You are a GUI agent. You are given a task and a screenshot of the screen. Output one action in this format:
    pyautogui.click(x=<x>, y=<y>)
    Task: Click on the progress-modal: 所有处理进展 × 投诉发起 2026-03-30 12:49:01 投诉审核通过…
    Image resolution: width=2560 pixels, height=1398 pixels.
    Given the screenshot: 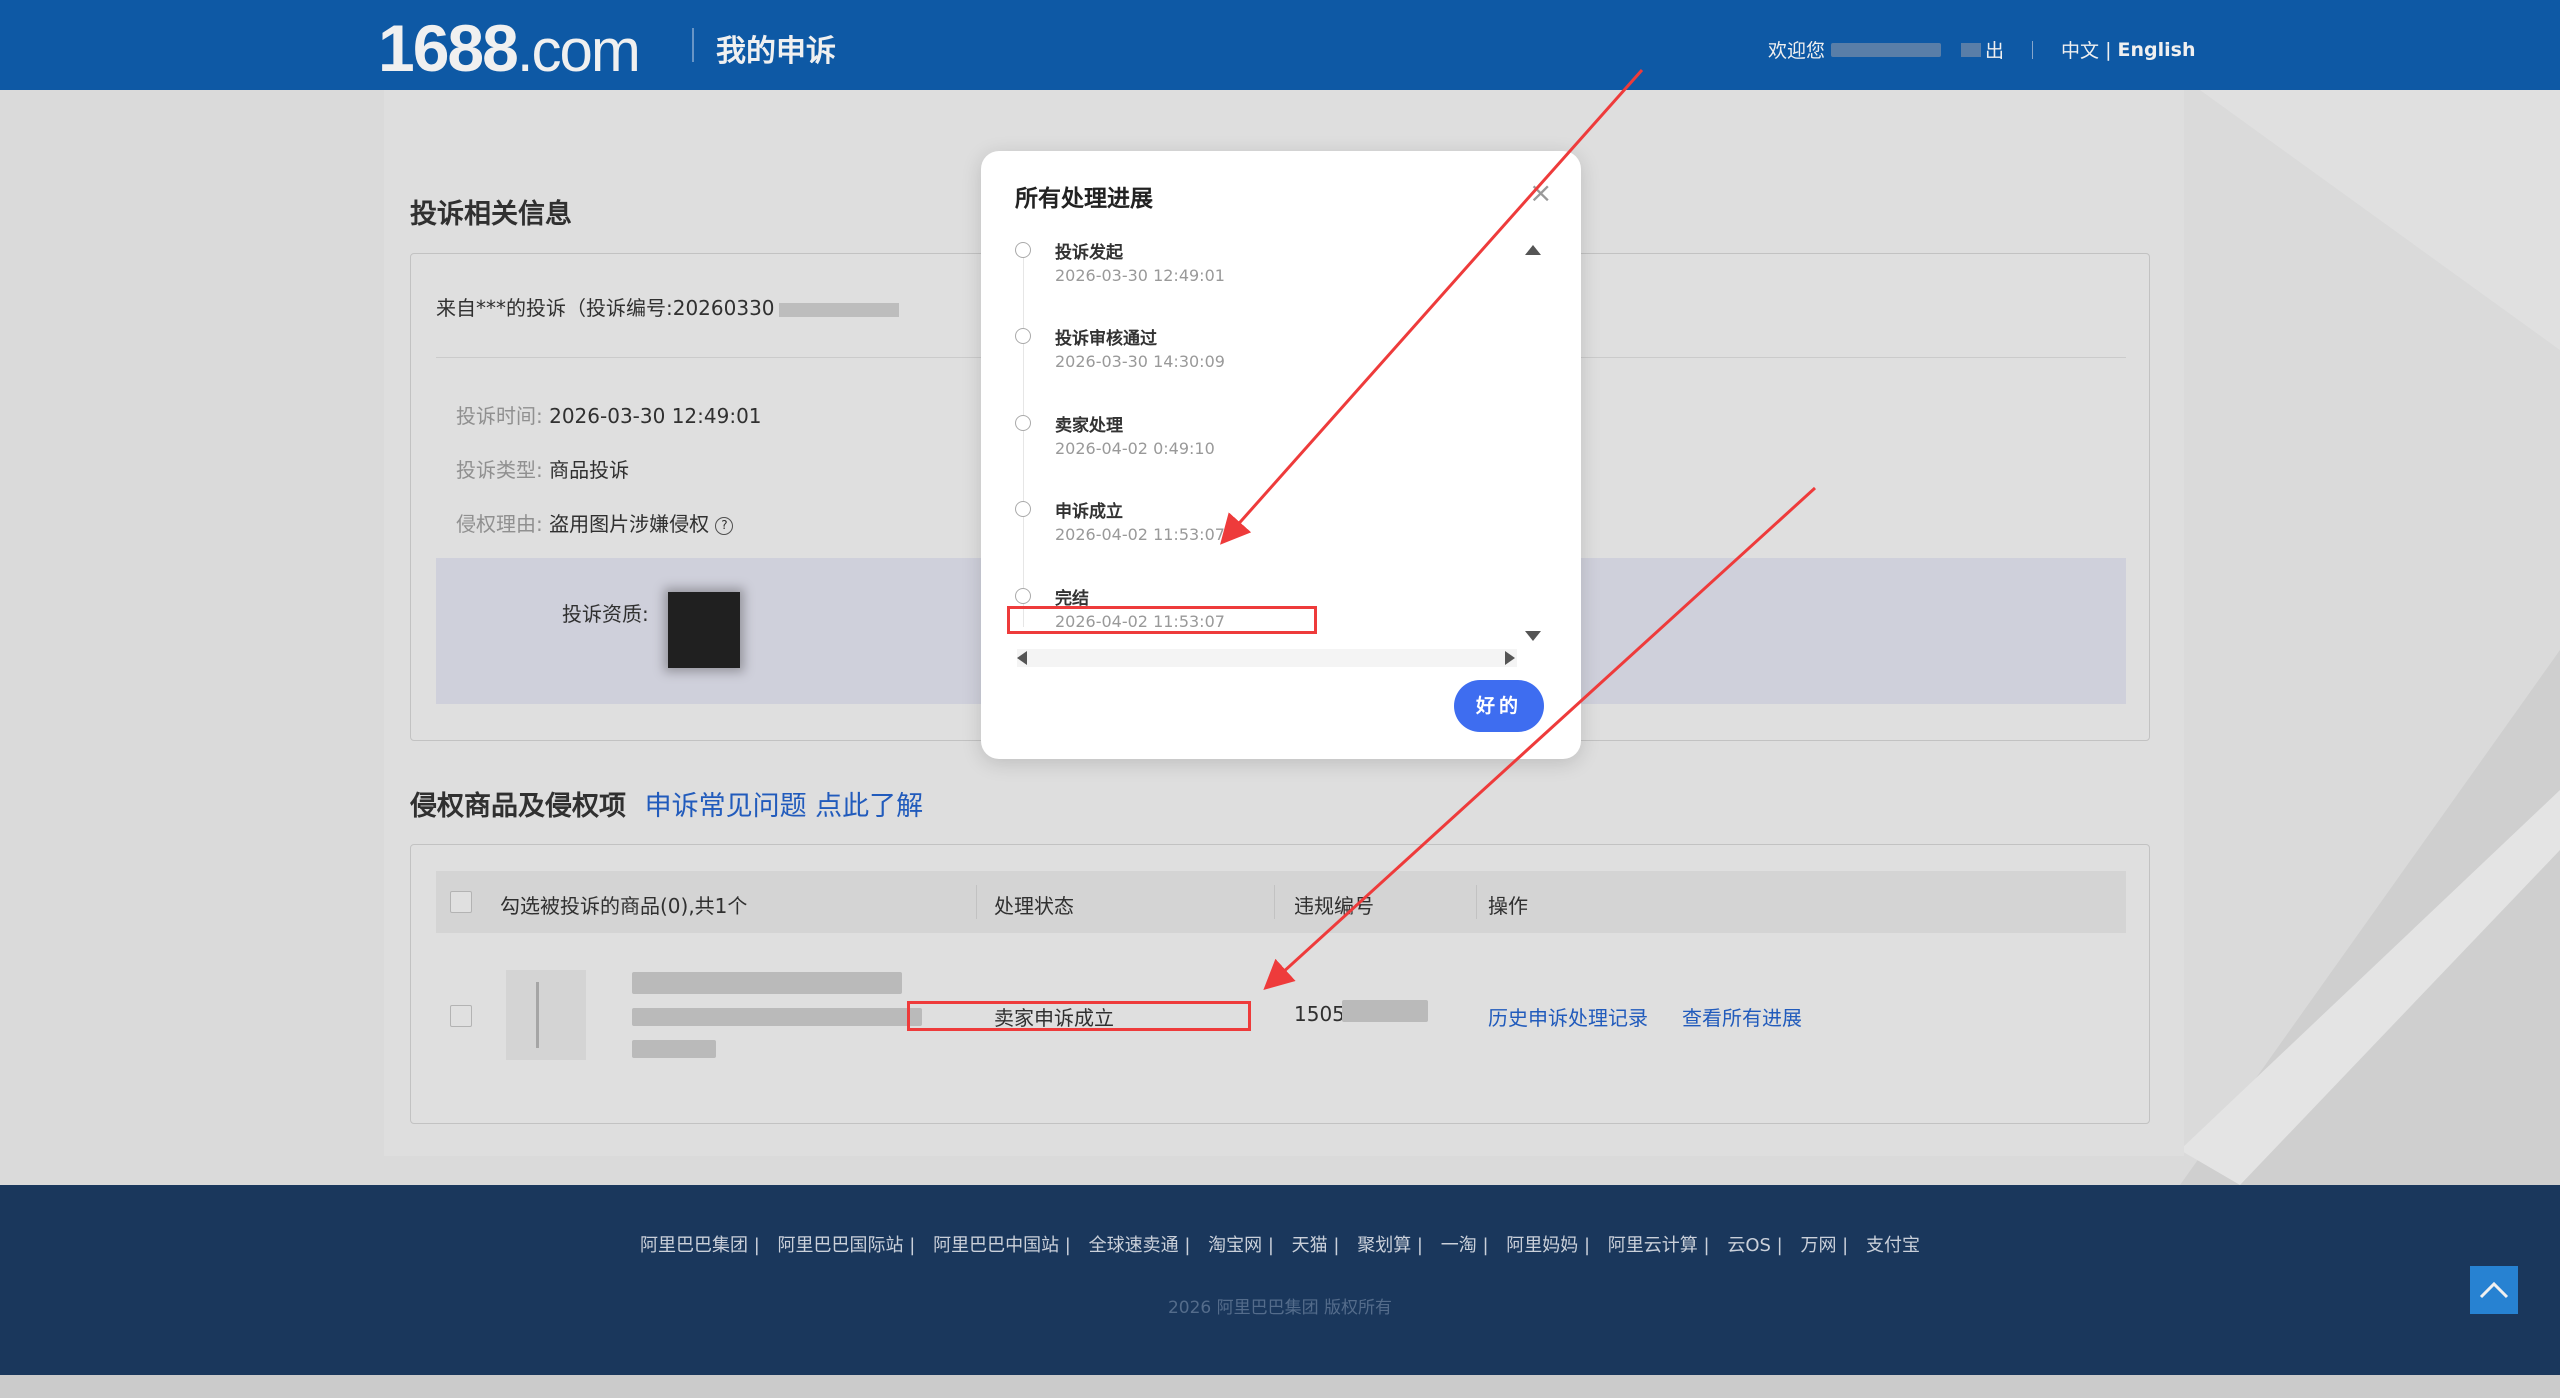 What is the action you would take?
    pyautogui.click(x=1281, y=455)
    